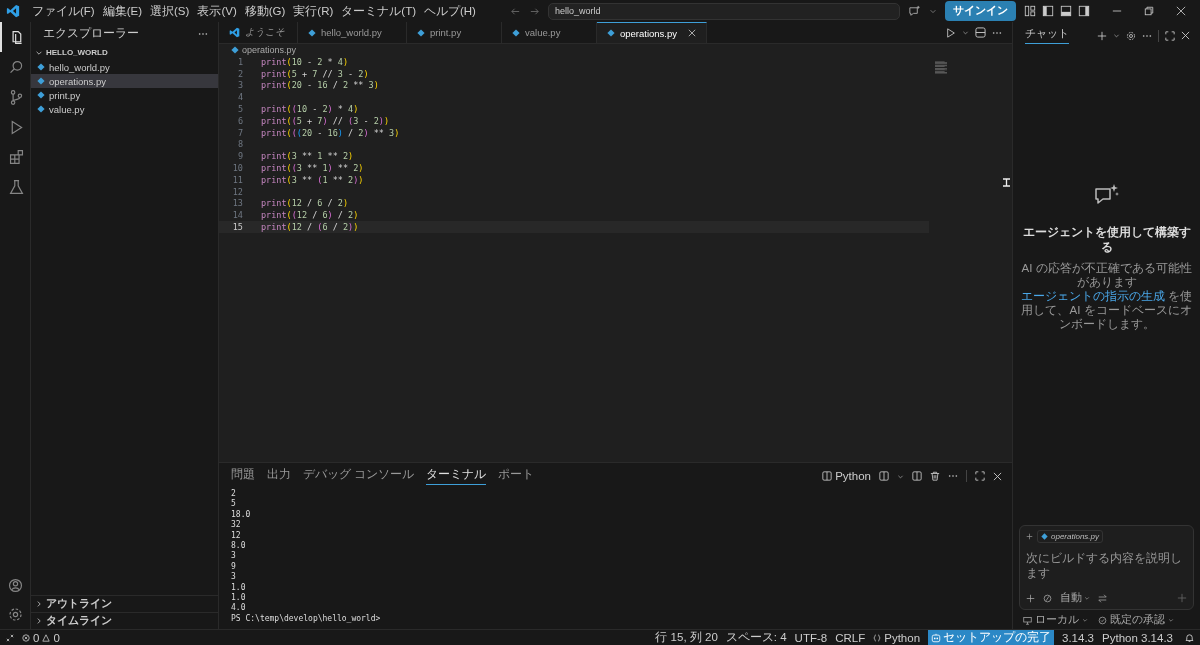 This screenshot has width=1200, height=645. I want to click on monitor-icon, so click(1027, 620).